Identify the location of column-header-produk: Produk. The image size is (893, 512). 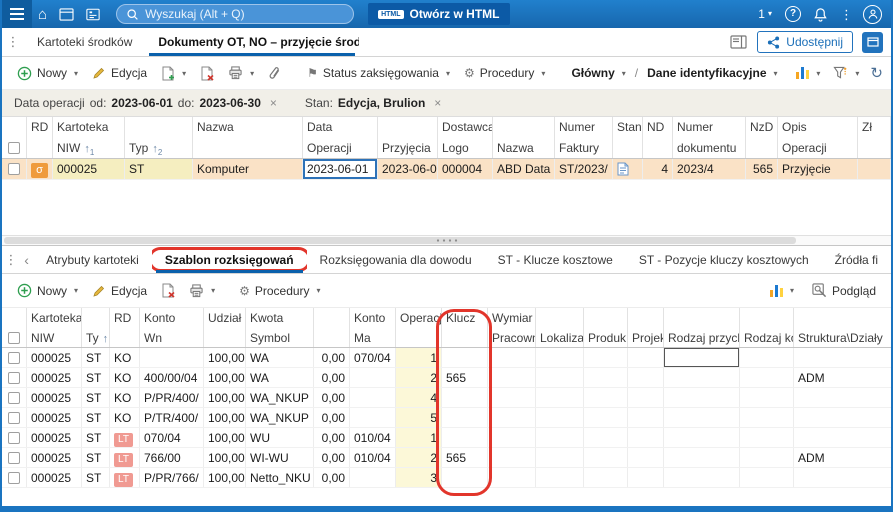
(606, 337).